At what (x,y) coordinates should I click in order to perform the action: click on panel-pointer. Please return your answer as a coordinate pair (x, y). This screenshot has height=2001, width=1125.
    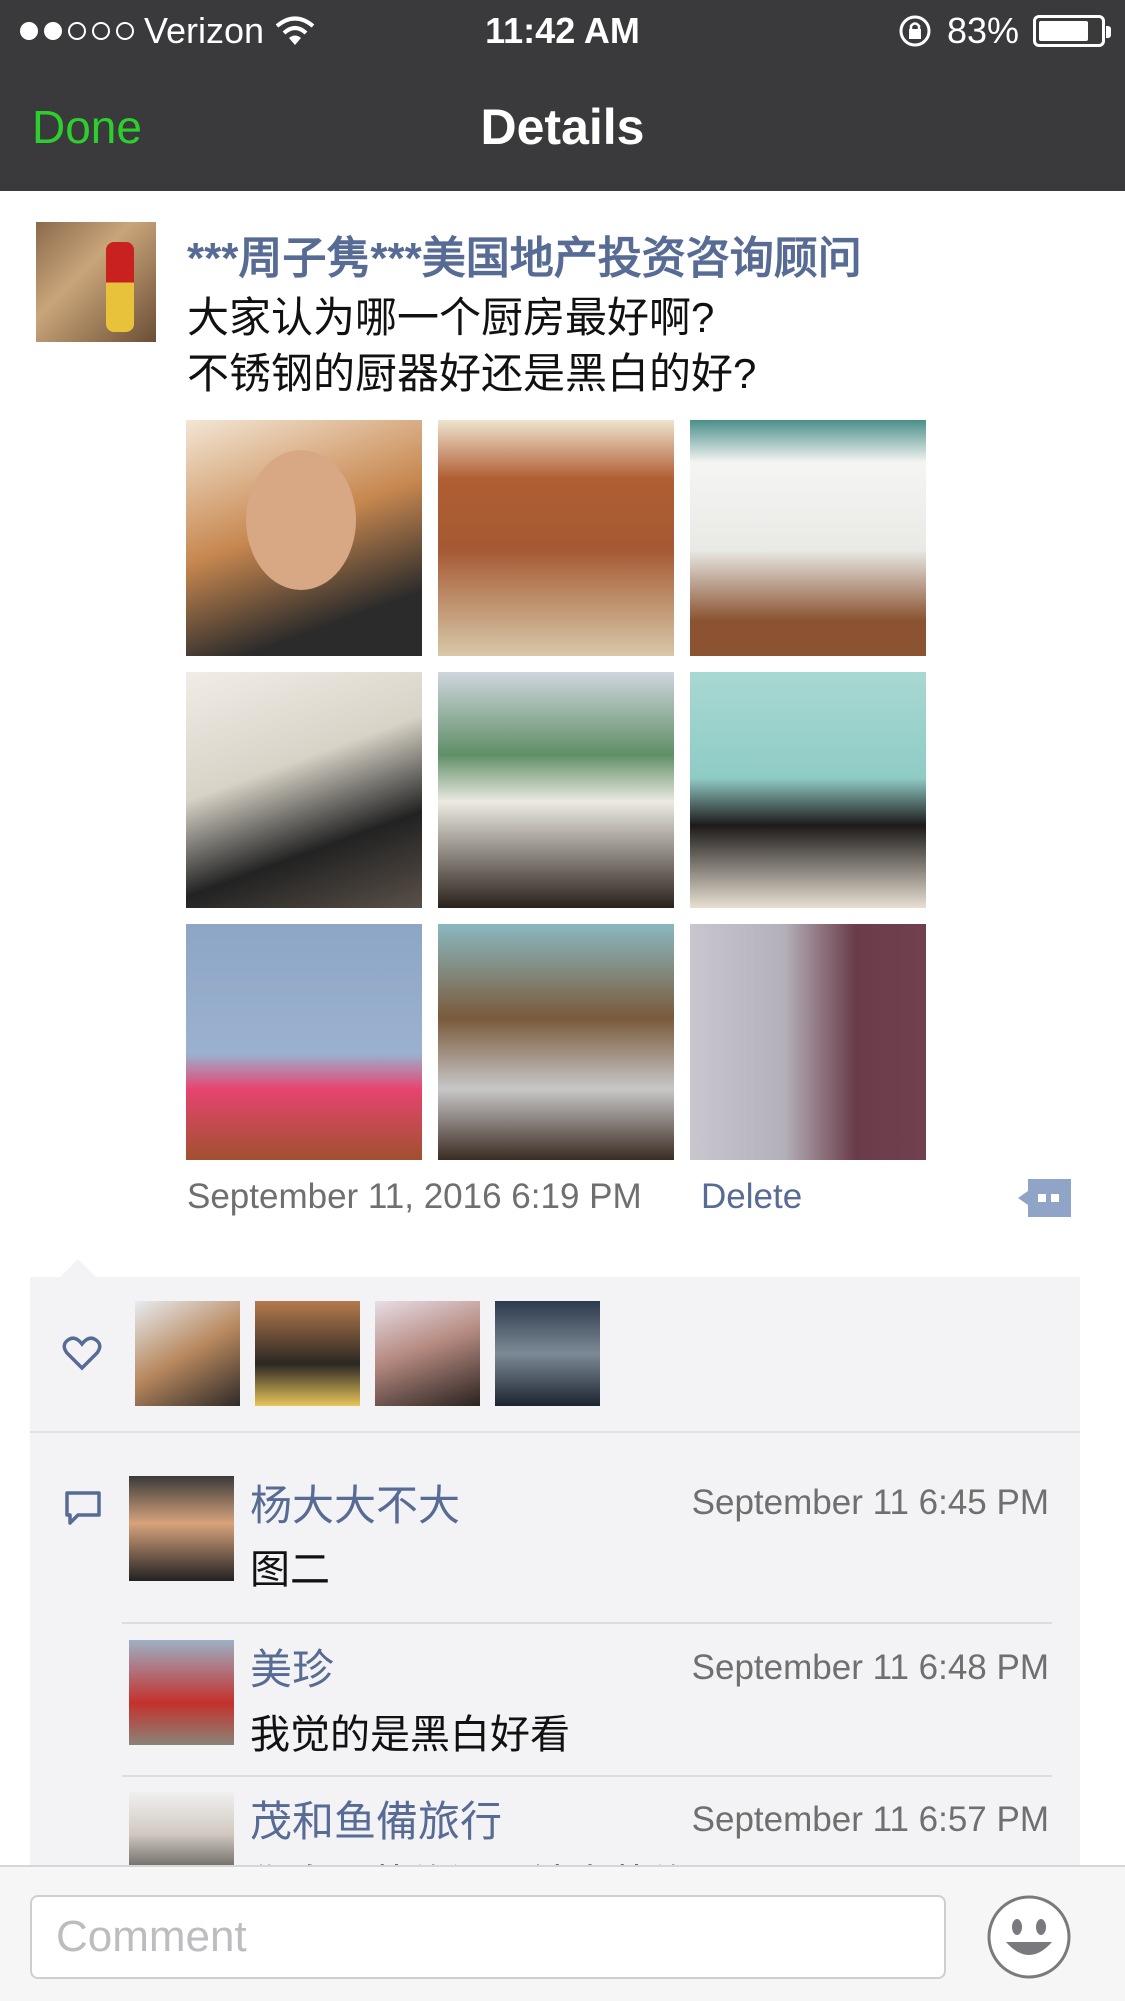
    Looking at the image, I should click on (78, 1268).